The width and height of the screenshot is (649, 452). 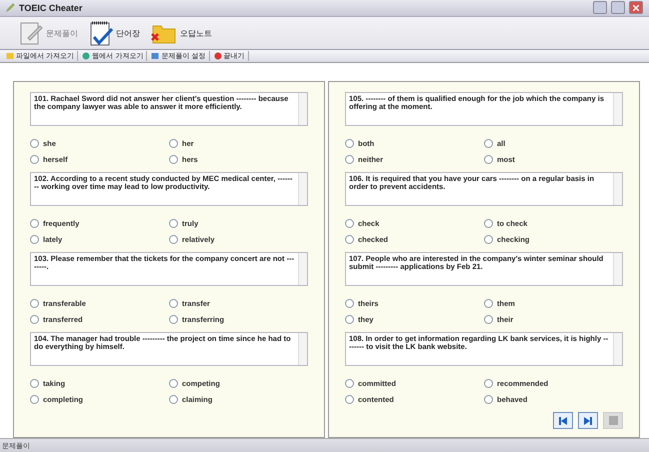 What do you see at coordinates (600, 7) in the screenshot?
I see `minimize-button` at bounding box center [600, 7].